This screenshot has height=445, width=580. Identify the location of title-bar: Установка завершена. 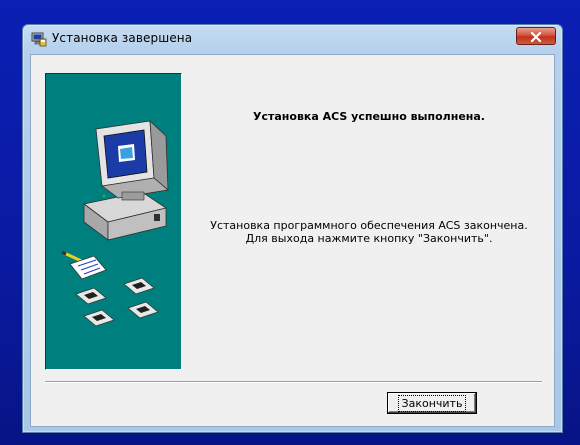
(292, 39).